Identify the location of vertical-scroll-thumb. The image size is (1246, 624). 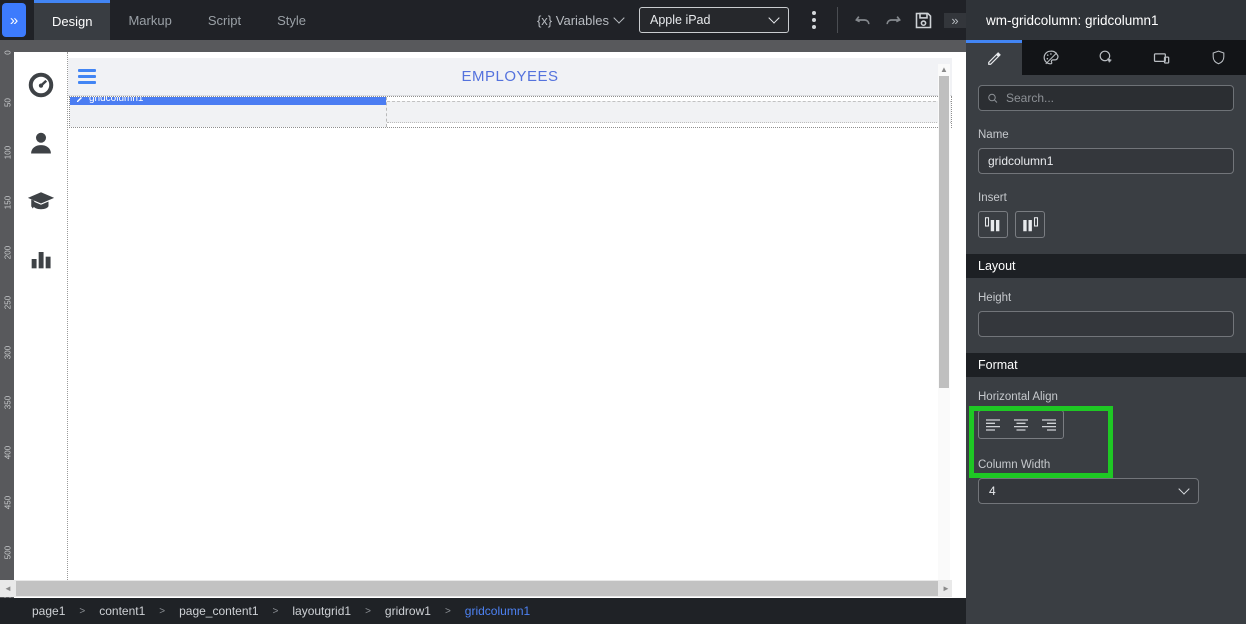
(944, 232).